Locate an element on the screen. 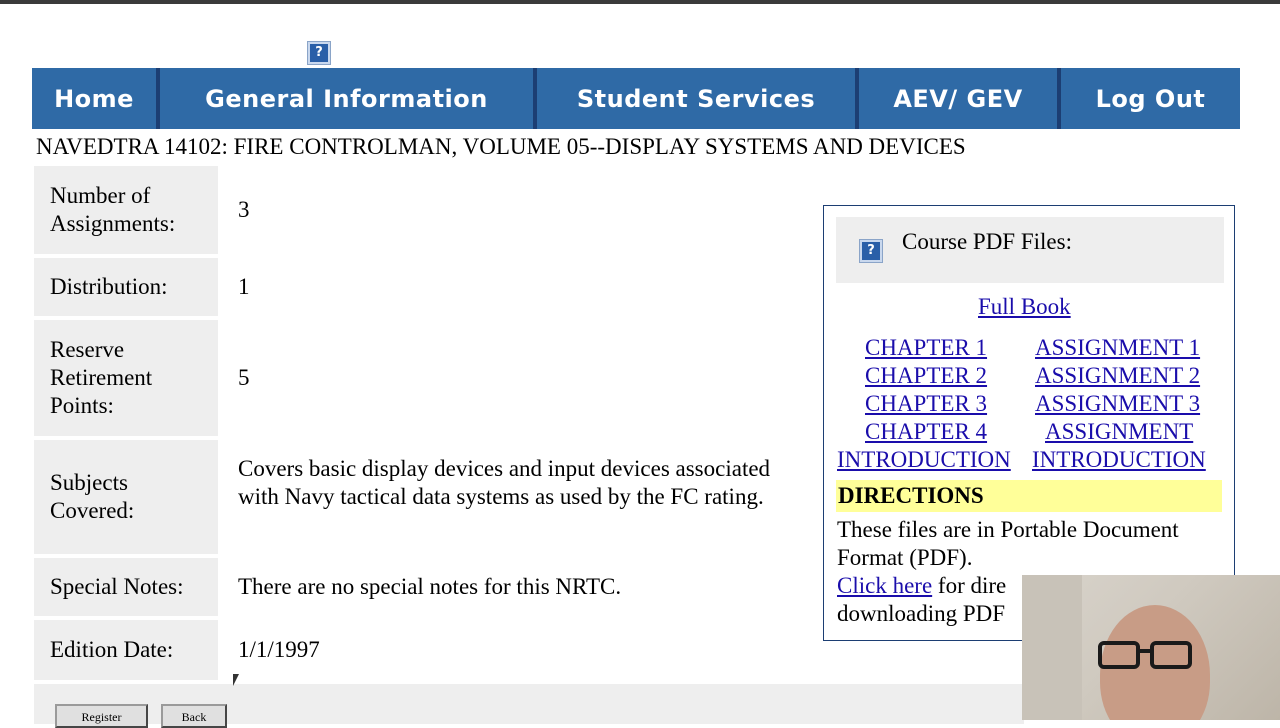  info-row-retirement-points: Reserve Retirement Points: 5 is located at coordinates (142, 378).